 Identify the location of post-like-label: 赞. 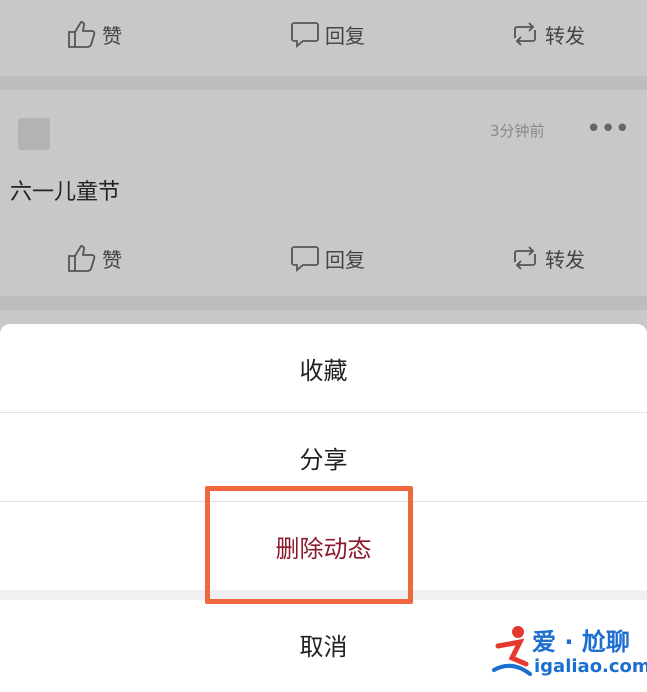
(112, 259).